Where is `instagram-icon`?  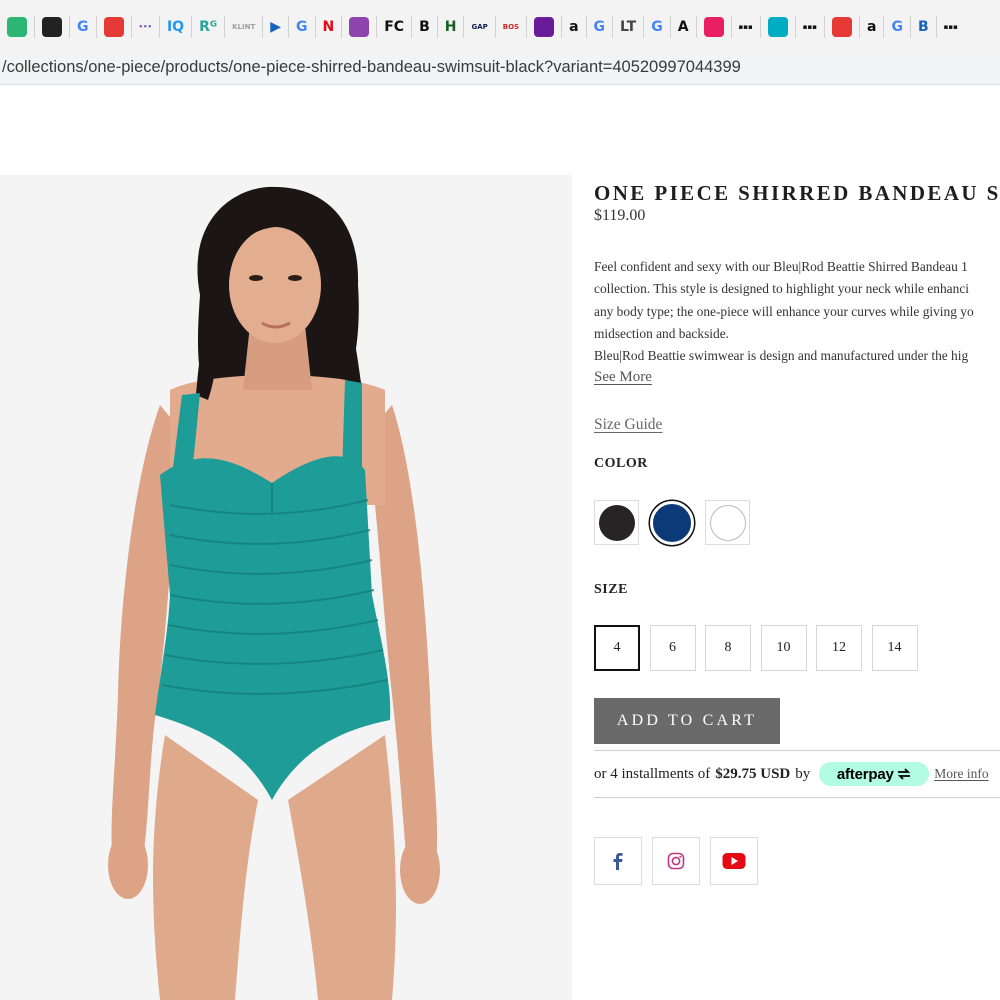 instagram-icon is located at coordinates (676, 861).